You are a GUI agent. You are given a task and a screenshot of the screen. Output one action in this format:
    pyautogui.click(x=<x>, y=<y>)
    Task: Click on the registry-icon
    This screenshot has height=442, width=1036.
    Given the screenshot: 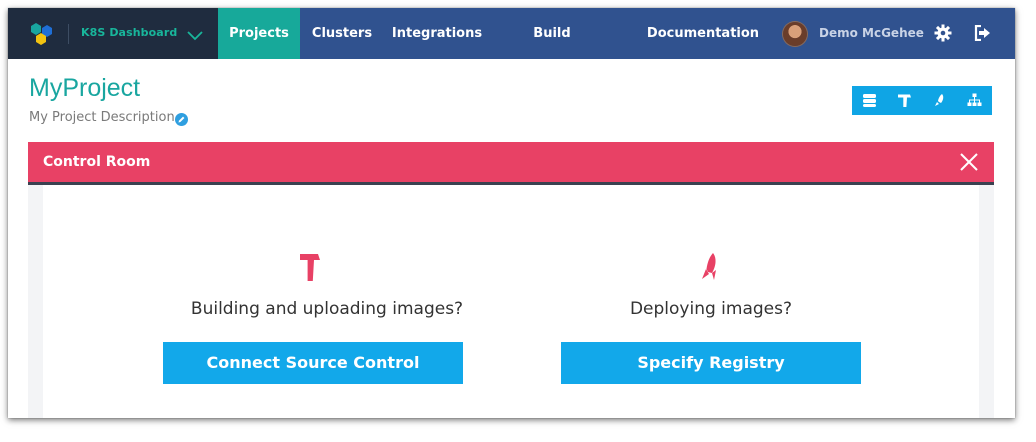 What is the action you would take?
    pyautogui.click(x=869, y=100)
    